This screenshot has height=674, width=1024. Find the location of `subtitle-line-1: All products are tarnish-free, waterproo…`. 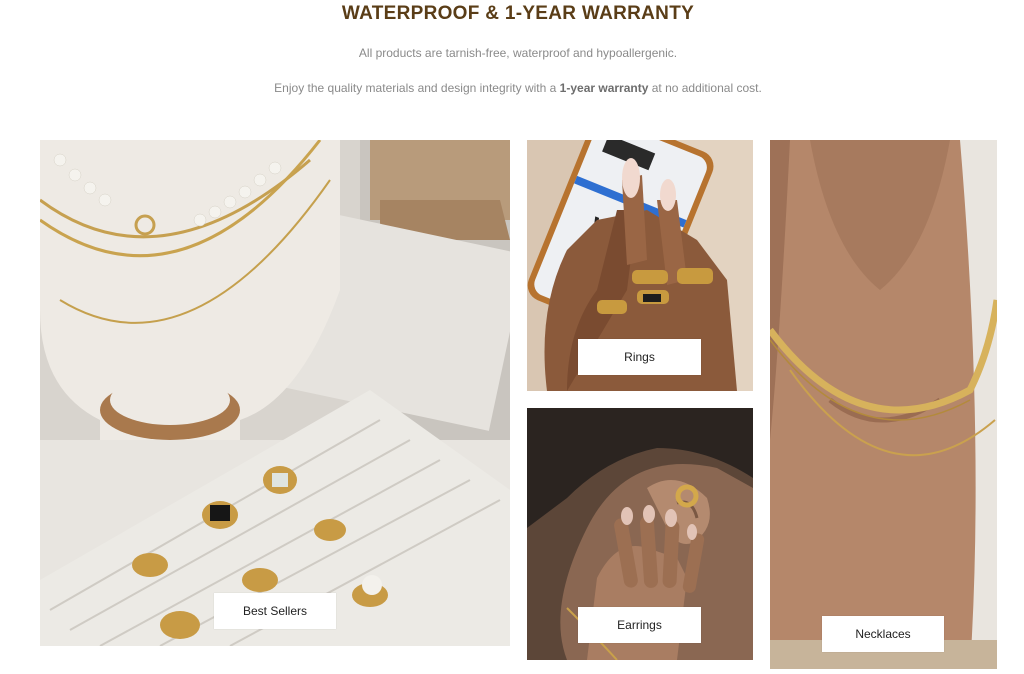

subtitle-line-1: All products are tarnish-free, waterproo… is located at coordinates (518, 53).